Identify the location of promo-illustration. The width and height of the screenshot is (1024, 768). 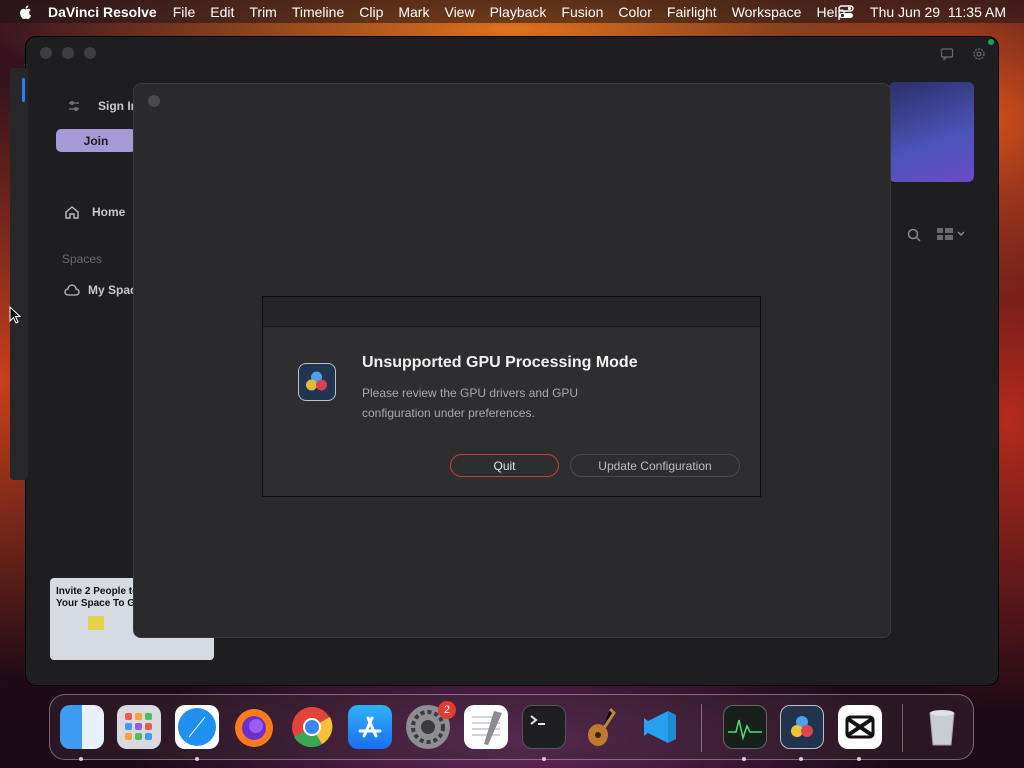
(96, 623).